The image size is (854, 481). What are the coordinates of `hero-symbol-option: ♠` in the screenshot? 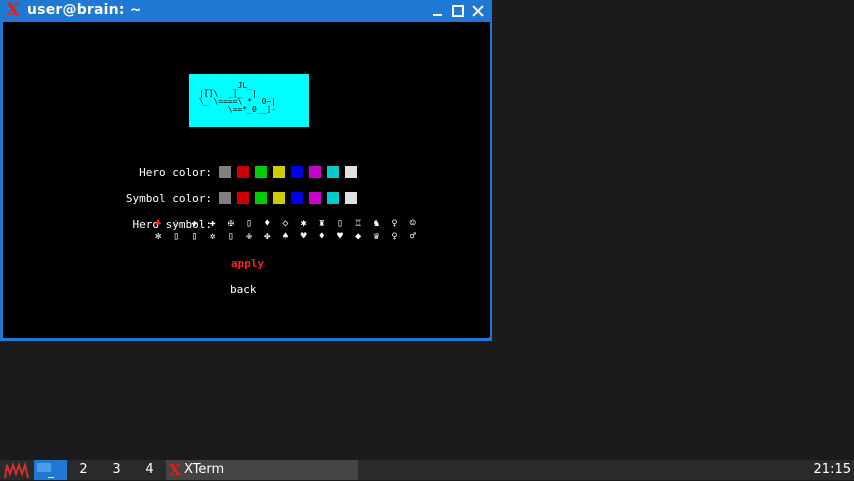 It's located at (285, 237).